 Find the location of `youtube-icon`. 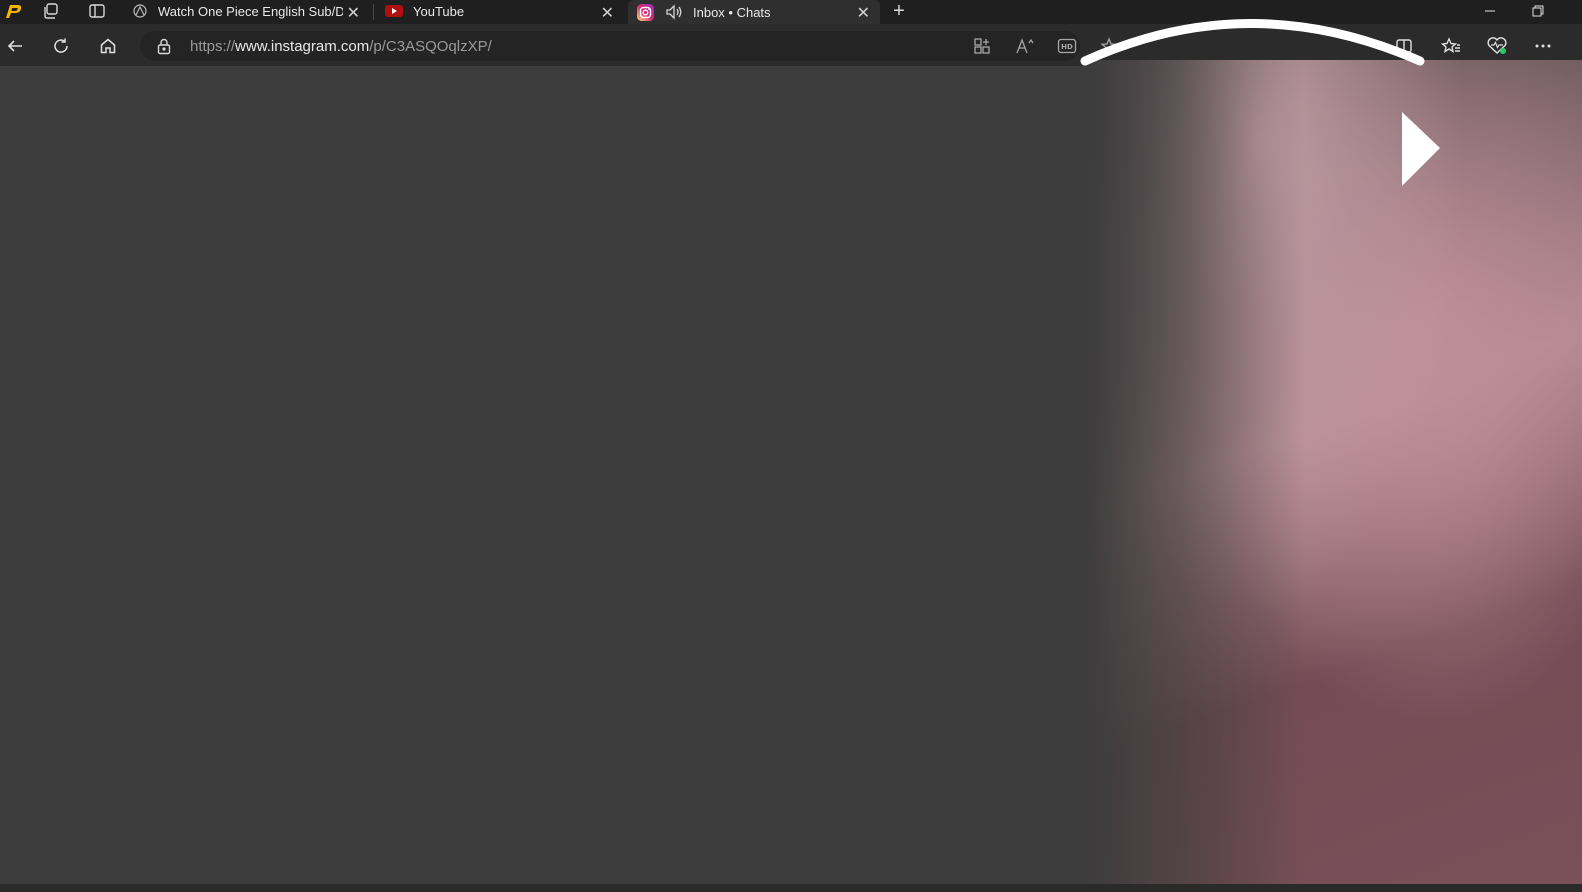

youtube-icon is located at coordinates (395, 11).